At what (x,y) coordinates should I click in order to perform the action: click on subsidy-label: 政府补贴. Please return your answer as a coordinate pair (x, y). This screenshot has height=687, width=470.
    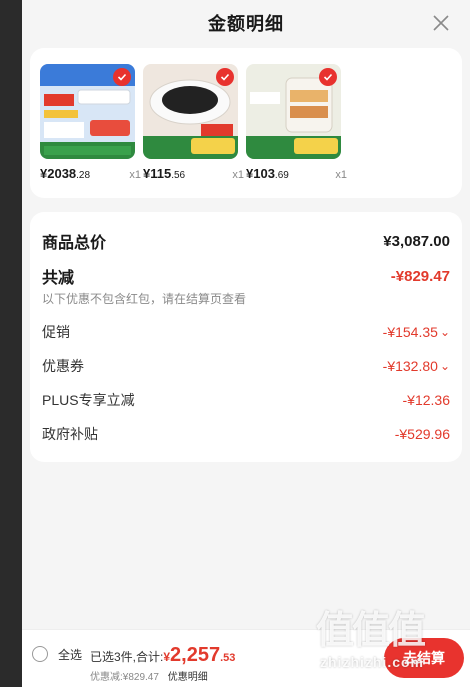
    Looking at the image, I should click on (70, 434).